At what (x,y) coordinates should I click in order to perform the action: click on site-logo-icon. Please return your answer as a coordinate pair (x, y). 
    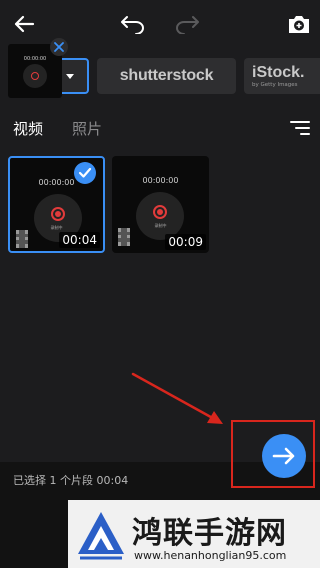
    Looking at the image, I should click on (101, 536).